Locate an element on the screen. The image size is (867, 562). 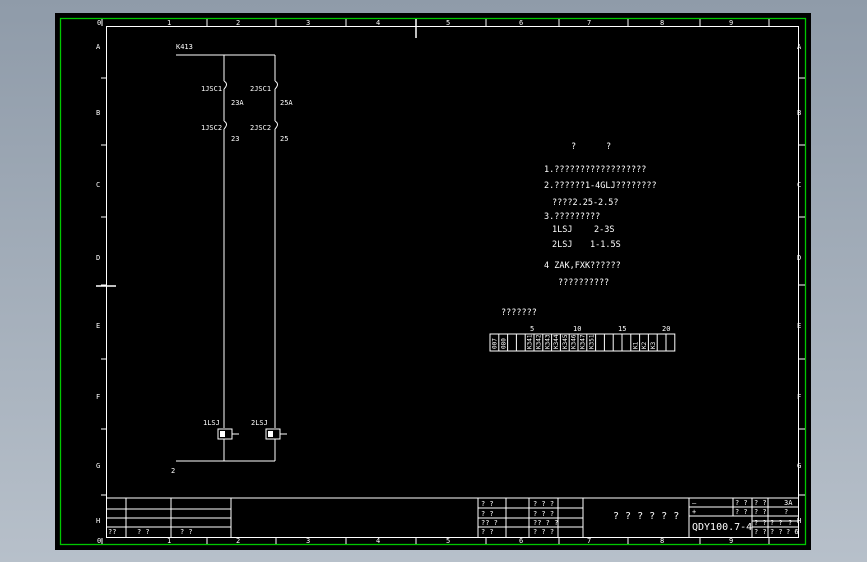
timing-value: 1-1.5S is located at coordinates (605, 245).